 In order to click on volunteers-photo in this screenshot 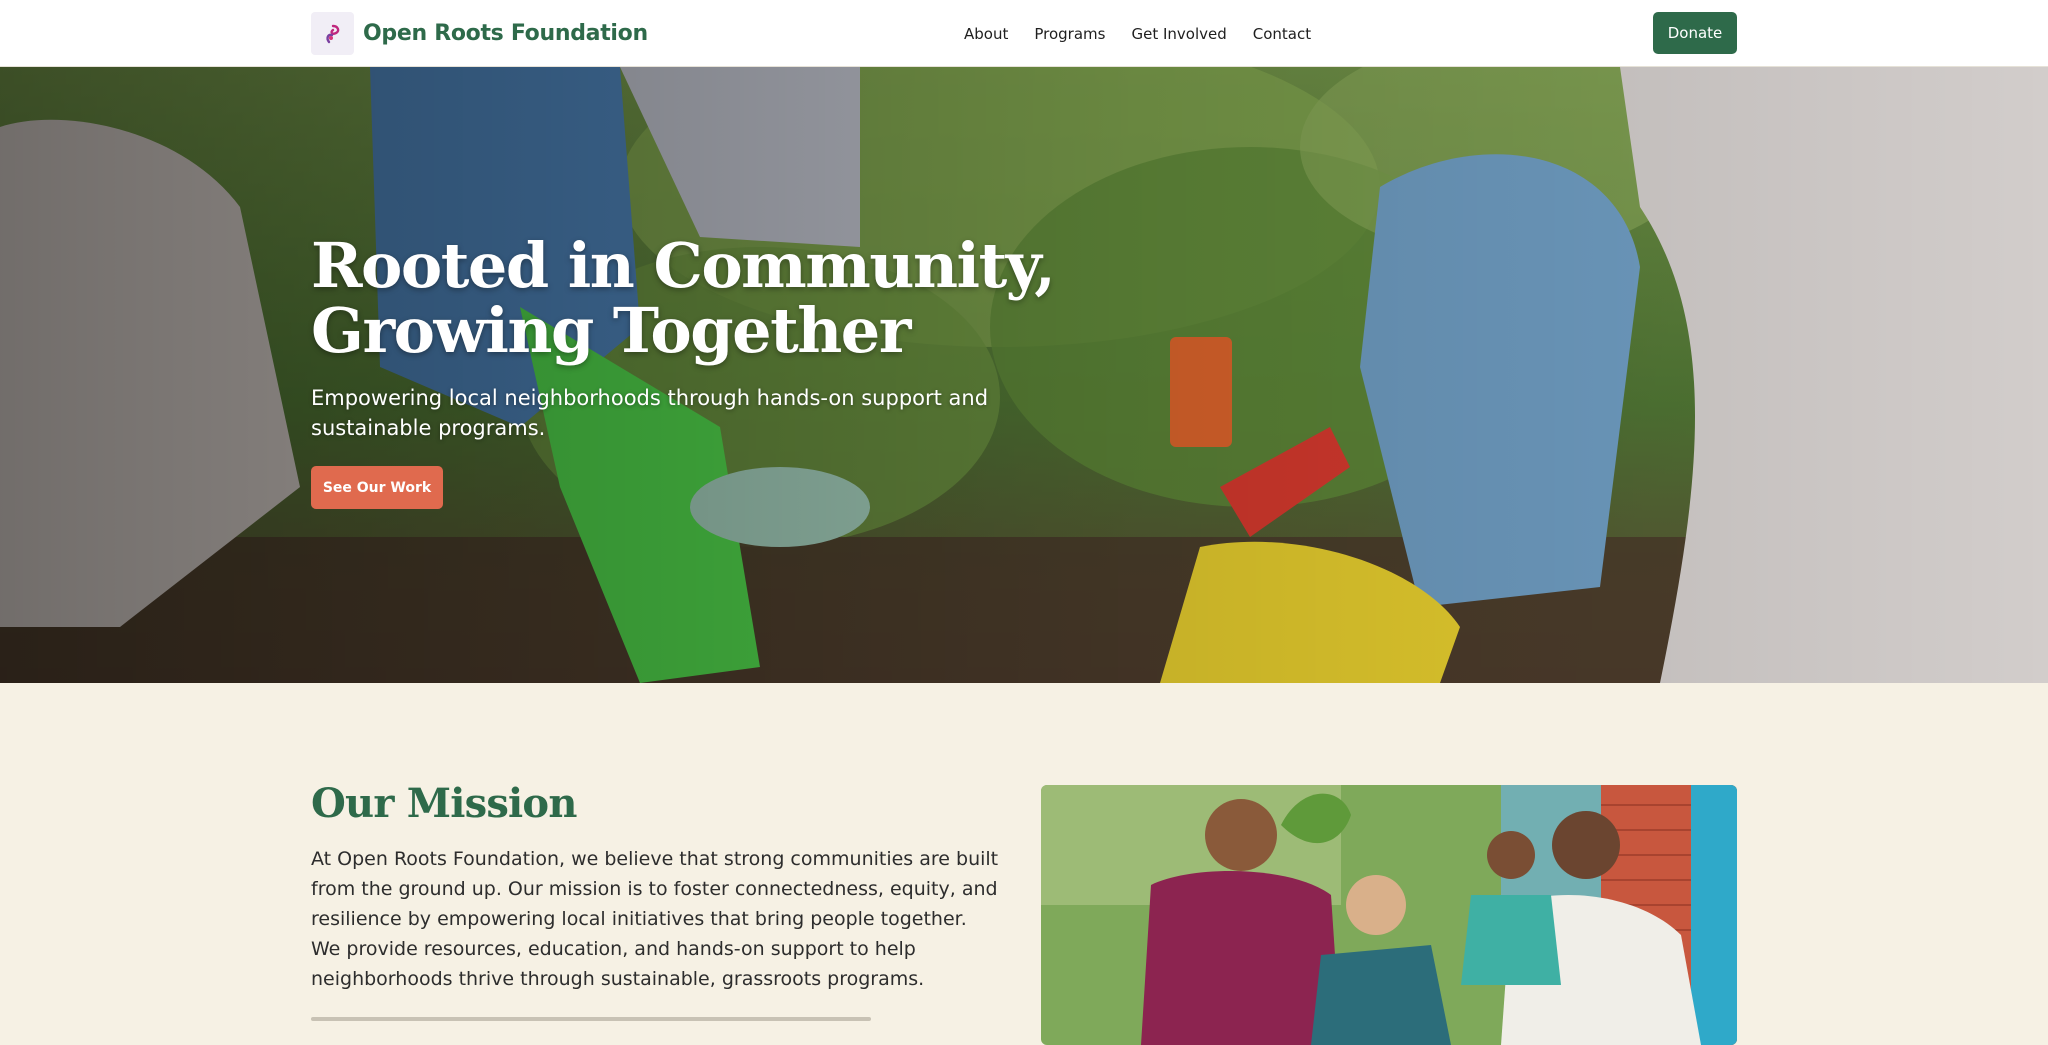, I will do `click(1389, 915)`.